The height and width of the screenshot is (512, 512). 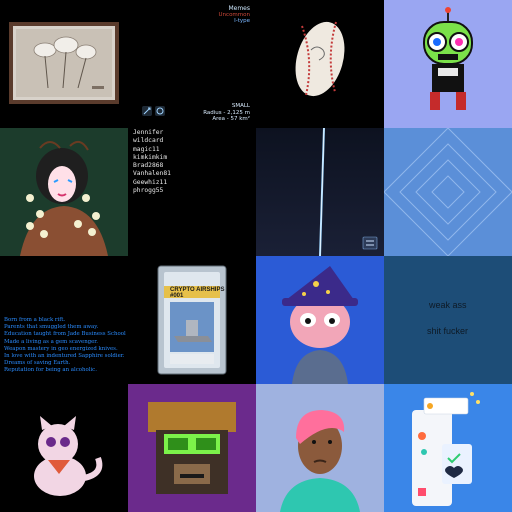 What do you see at coordinates (226, 113) in the screenshot?
I see `asteroid-size-info: SMALL Radius - 2,125 m Area - 57 km²` at bounding box center [226, 113].